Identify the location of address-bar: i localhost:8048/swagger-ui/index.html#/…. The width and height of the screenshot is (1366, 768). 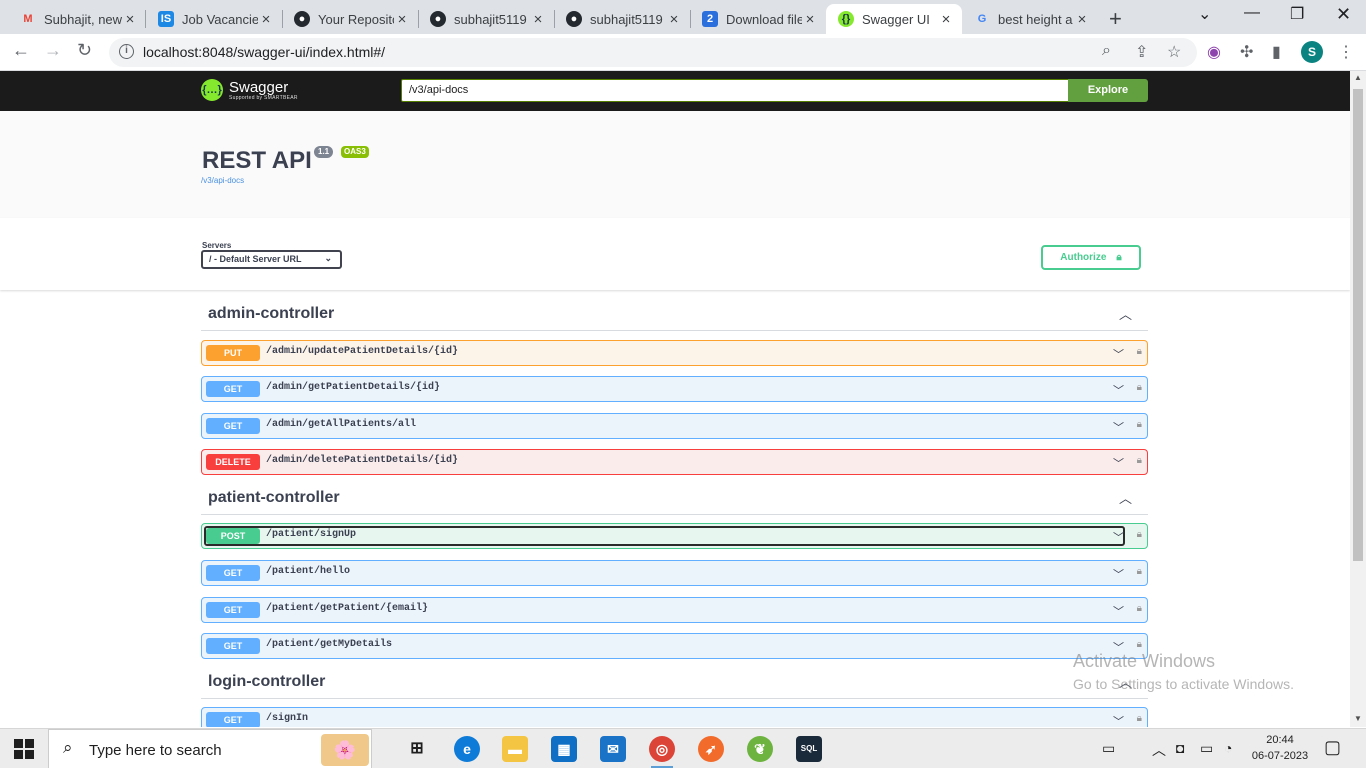
(653, 52).